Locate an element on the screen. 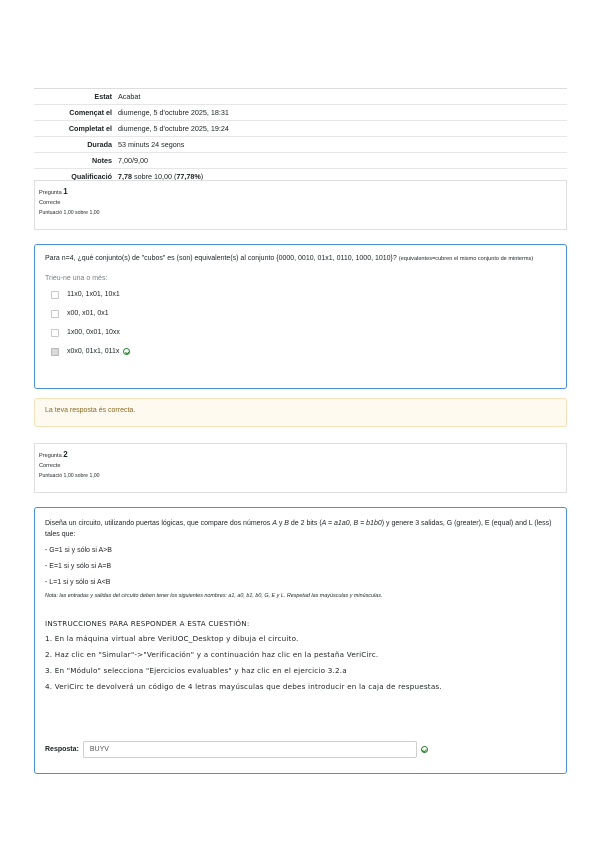 The width and height of the screenshot is (599, 848). option-a: 11x0, 1x01, 10x1 is located at coordinates (308, 294).